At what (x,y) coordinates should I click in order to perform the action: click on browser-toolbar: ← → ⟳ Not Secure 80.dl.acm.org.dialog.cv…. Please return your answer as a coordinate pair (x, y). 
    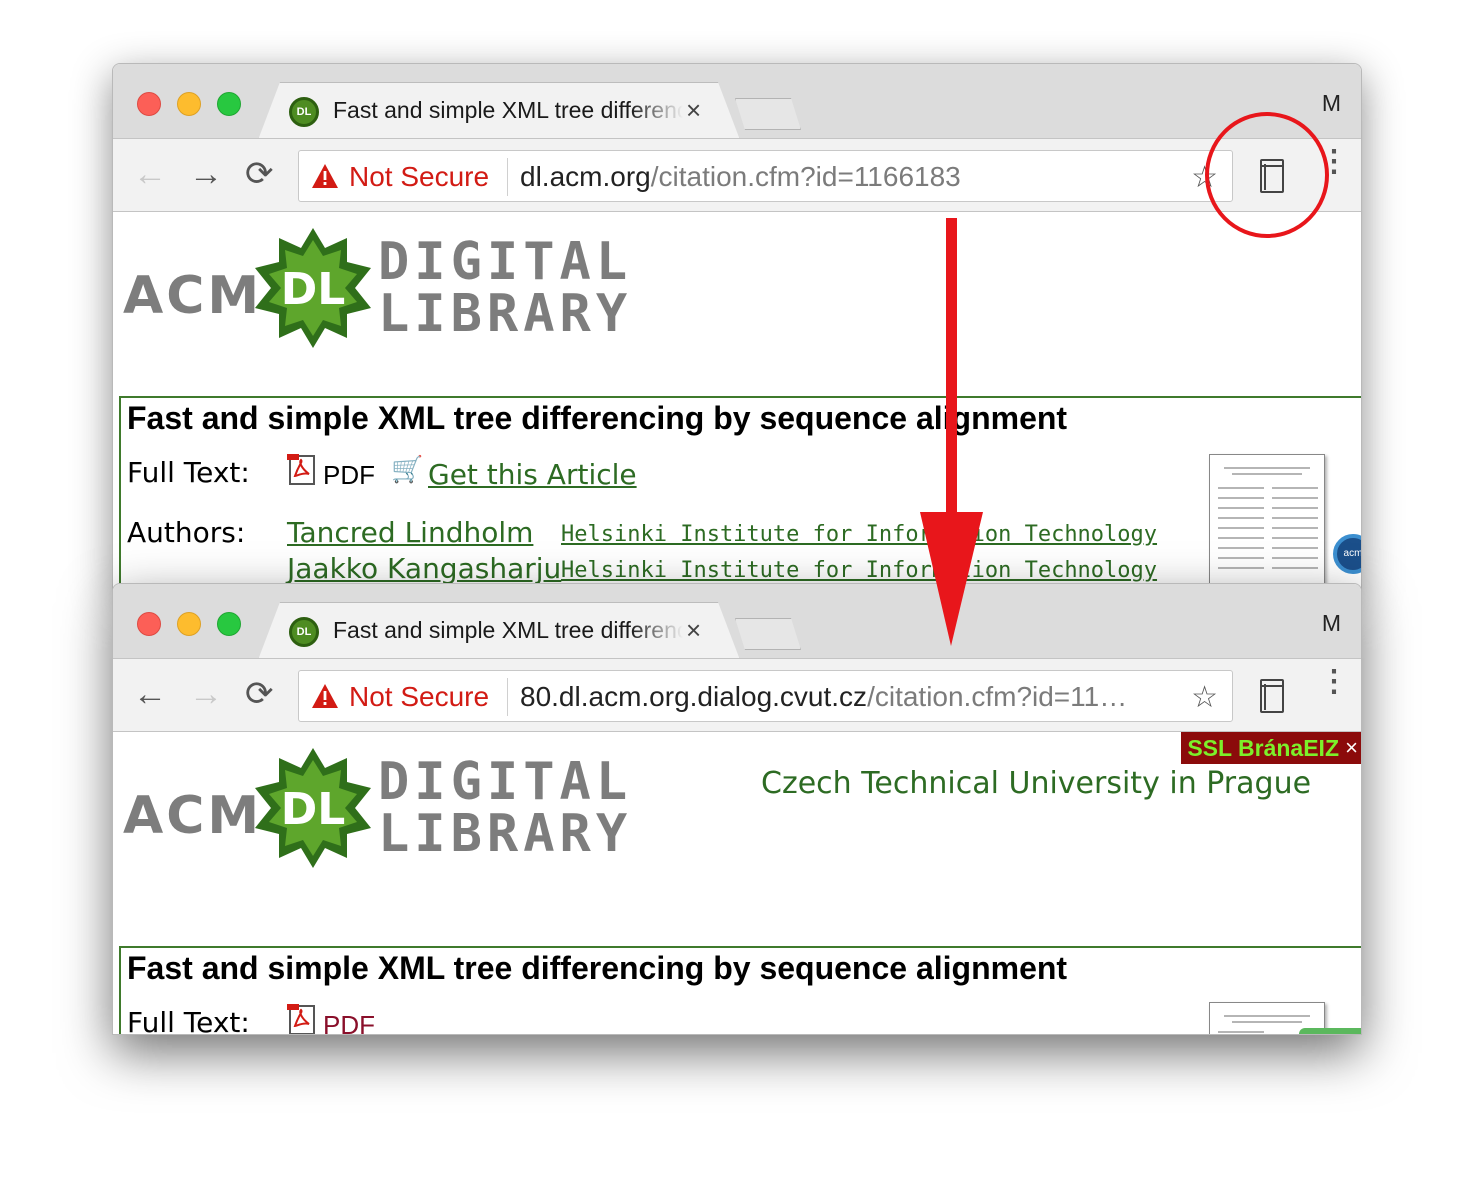
    Looking at the image, I should click on (737, 695).